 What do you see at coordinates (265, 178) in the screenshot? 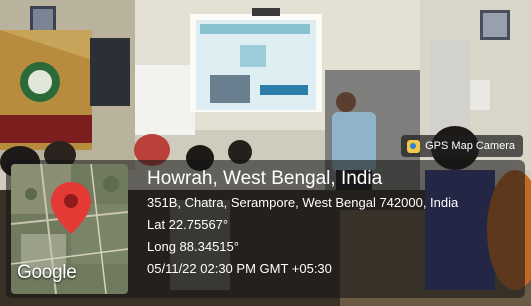
I see `location-city: Howrah, West Bengal, India` at bounding box center [265, 178].